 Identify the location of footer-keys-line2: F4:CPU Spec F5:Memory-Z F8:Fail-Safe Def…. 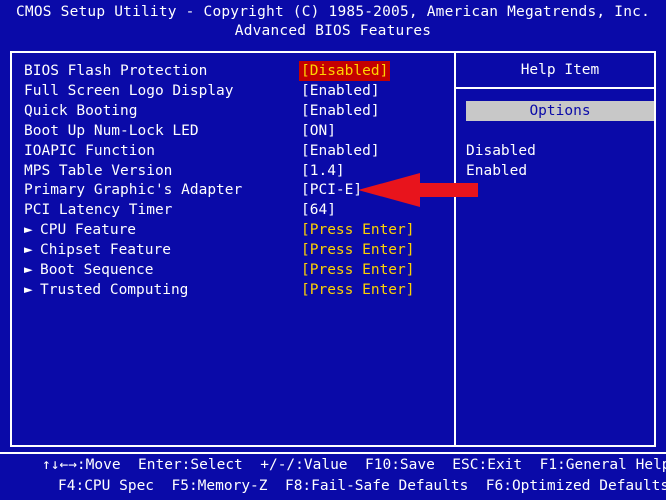
(362, 486).